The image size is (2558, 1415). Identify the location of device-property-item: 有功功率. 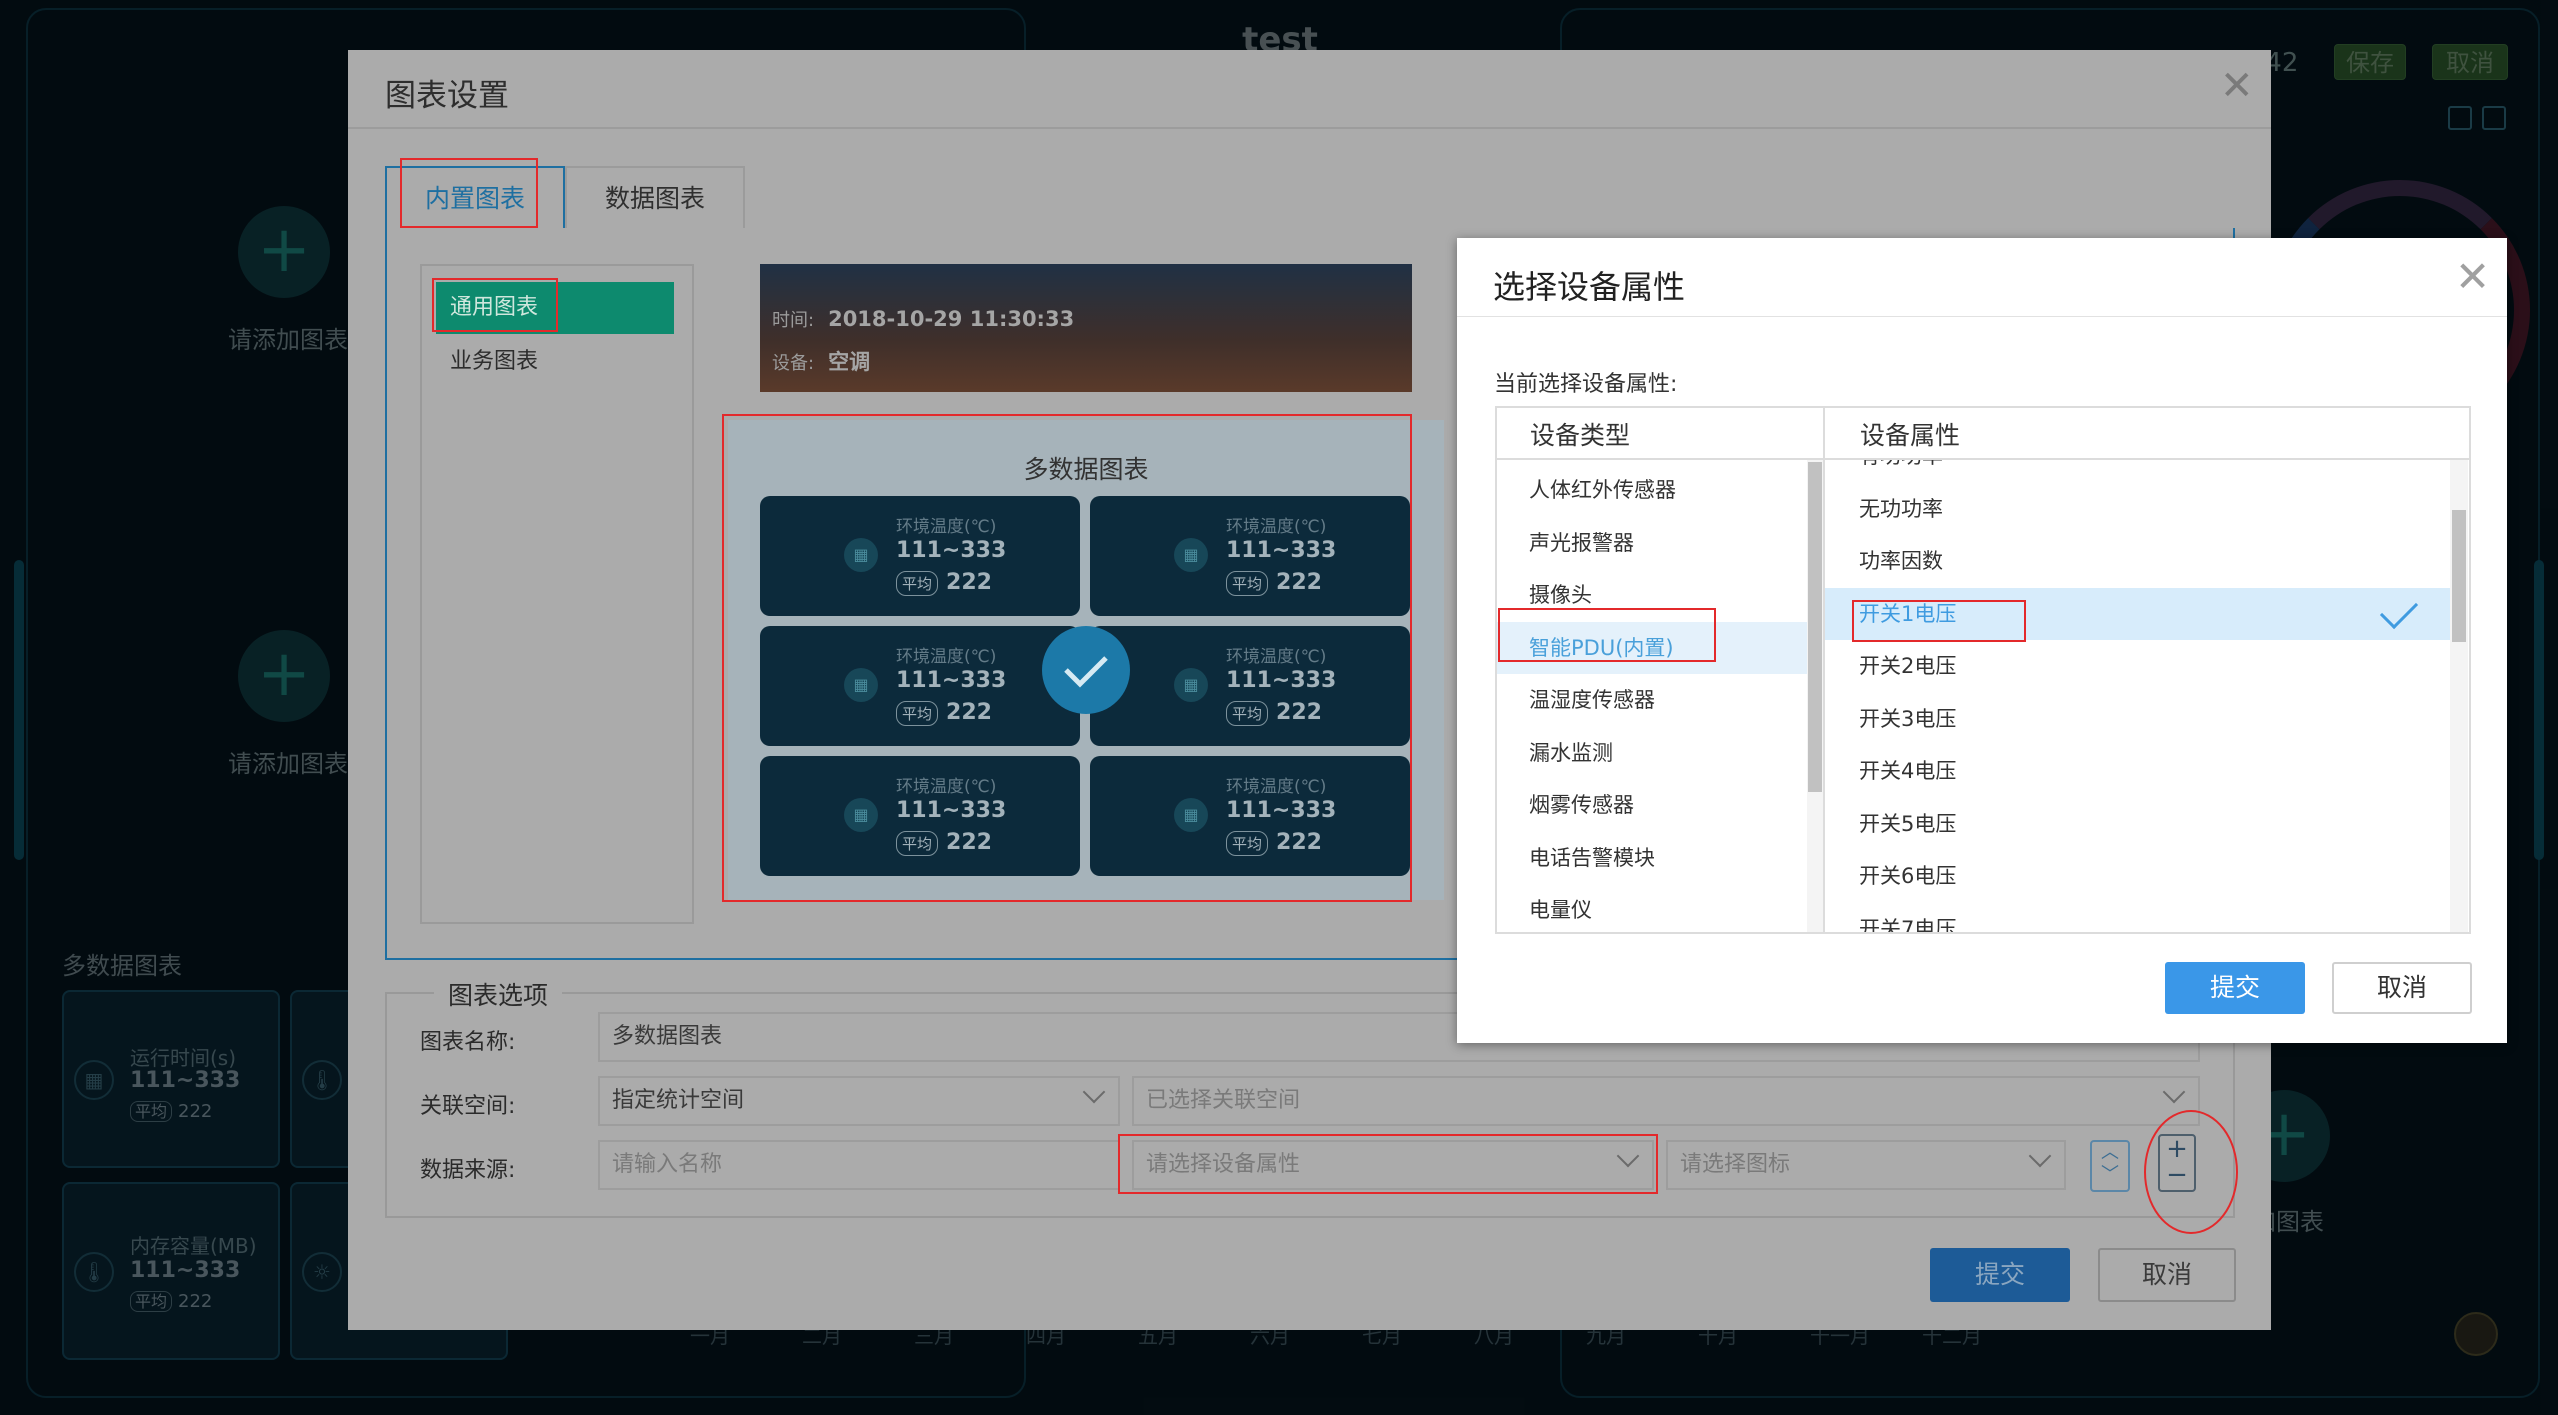
(2137, 471).